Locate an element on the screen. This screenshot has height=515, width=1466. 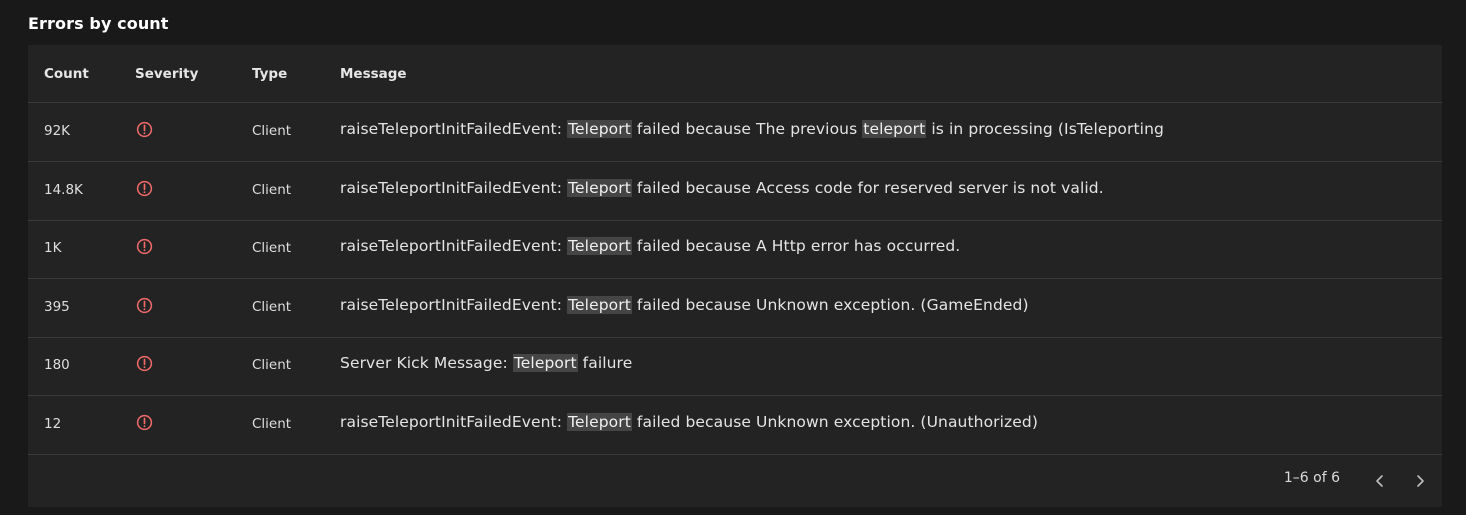
message-text: is in processing (IsTeleporting is located at coordinates (1045, 129).